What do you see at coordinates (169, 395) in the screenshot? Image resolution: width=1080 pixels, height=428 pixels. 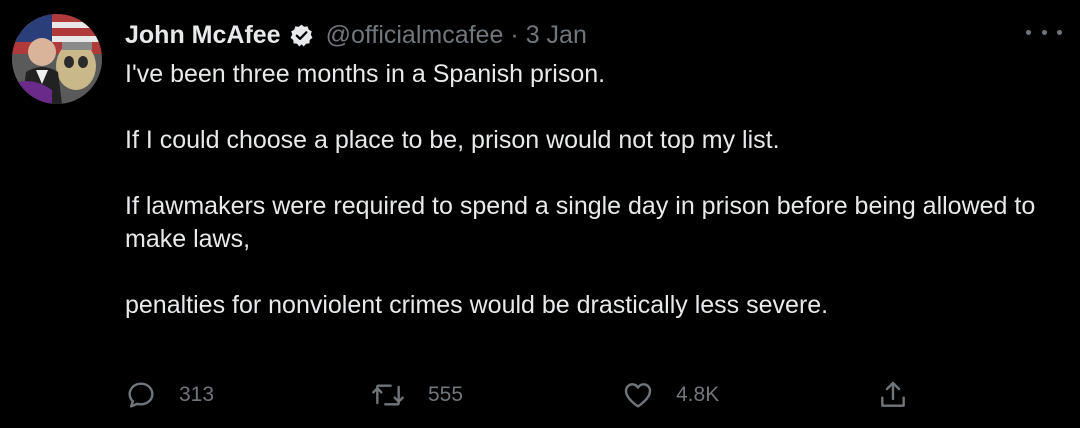 I see `reply-button: 313` at bounding box center [169, 395].